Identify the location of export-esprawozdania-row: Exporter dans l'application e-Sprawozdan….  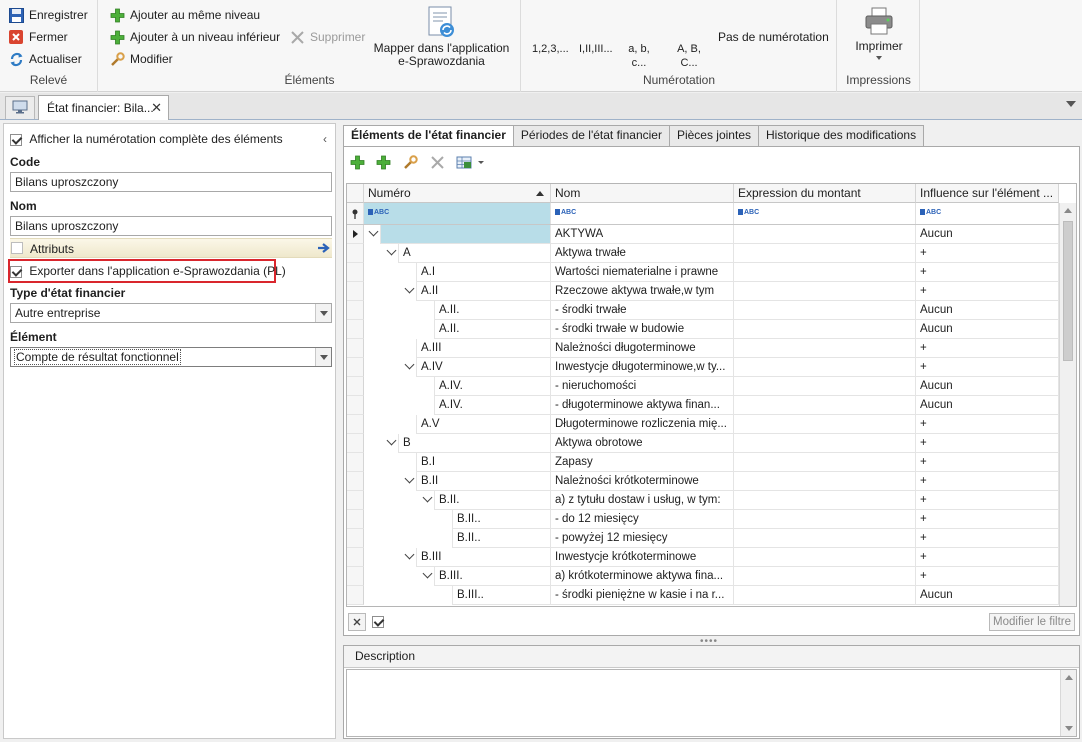
(148, 271).